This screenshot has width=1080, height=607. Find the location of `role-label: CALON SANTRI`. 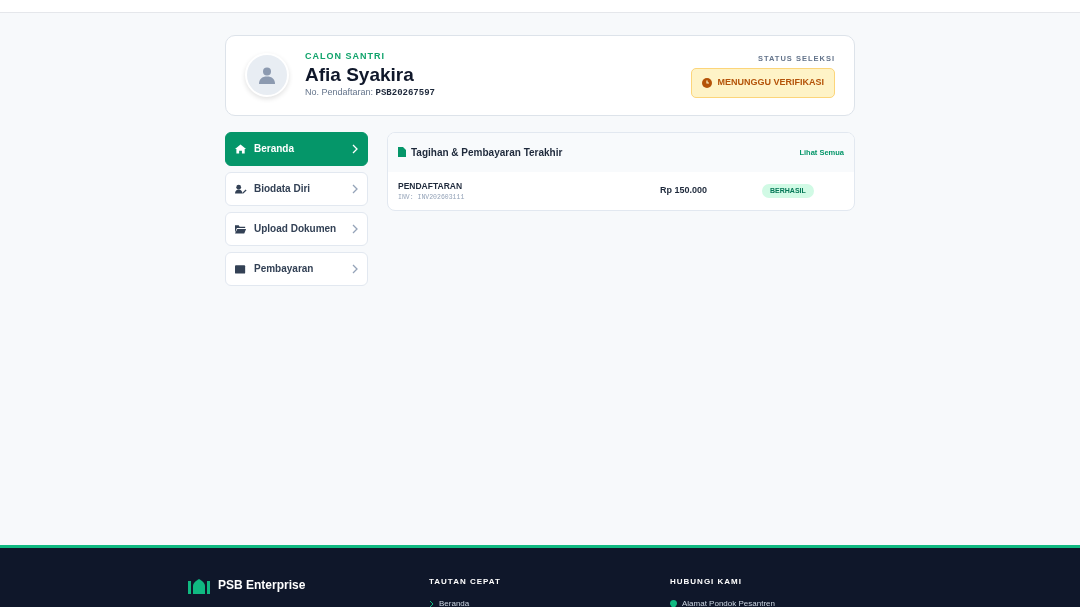

role-label: CALON SANTRI is located at coordinates (345, 56).